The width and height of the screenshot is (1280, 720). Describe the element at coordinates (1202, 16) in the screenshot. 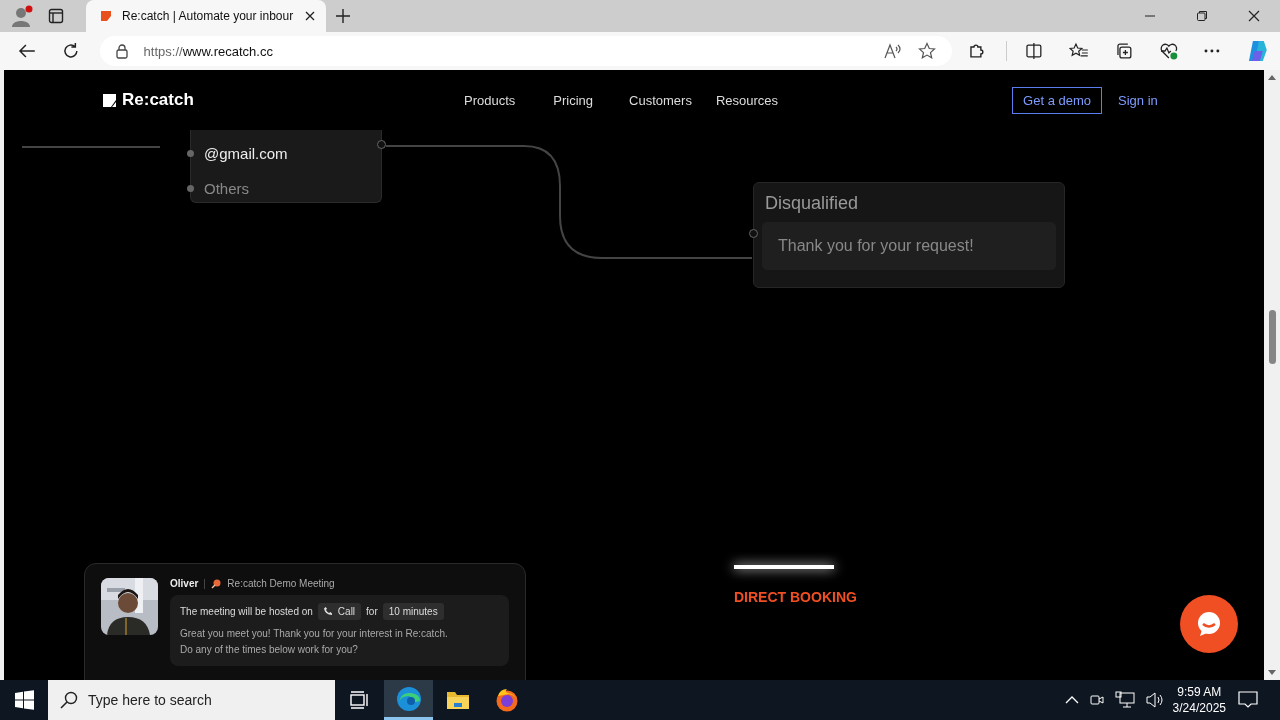

I see `restore-icon` at that location.